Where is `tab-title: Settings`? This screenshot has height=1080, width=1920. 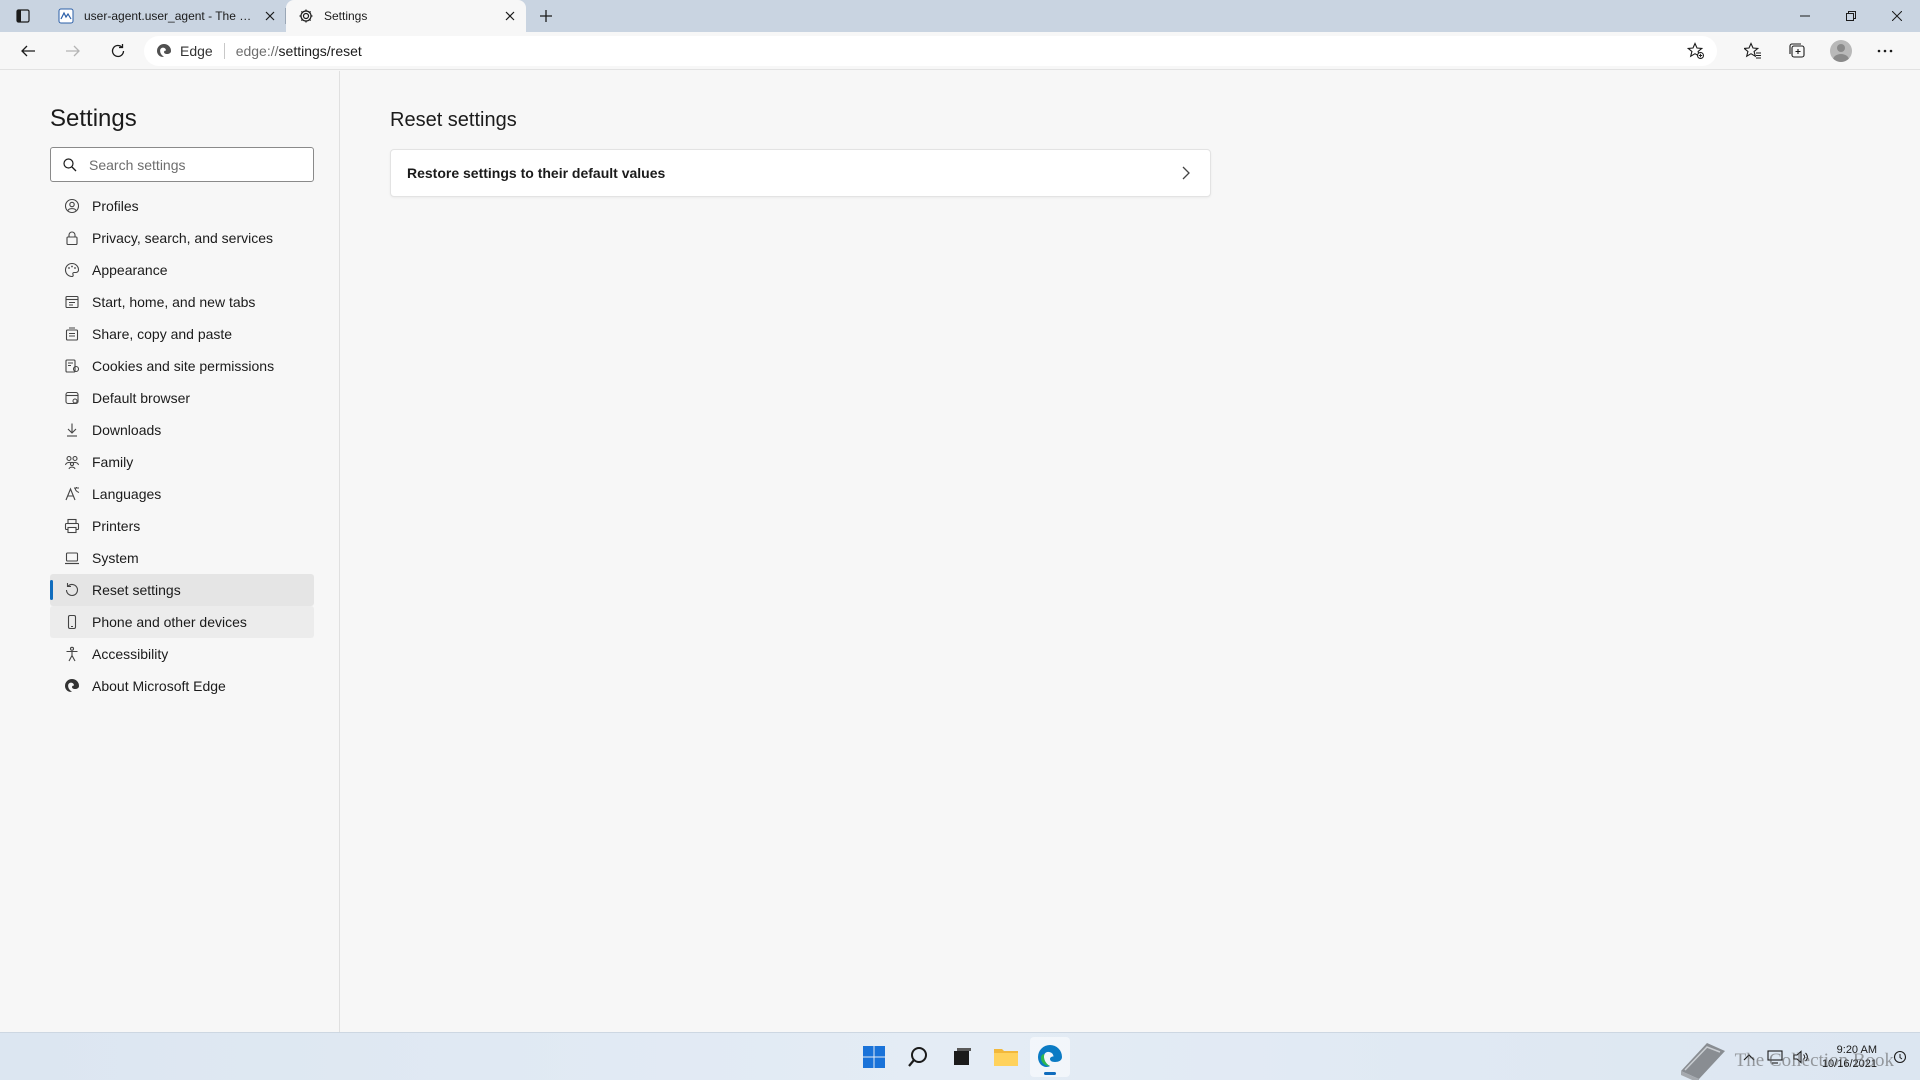 tab-title: Settings is located at coordinates (346, 16).